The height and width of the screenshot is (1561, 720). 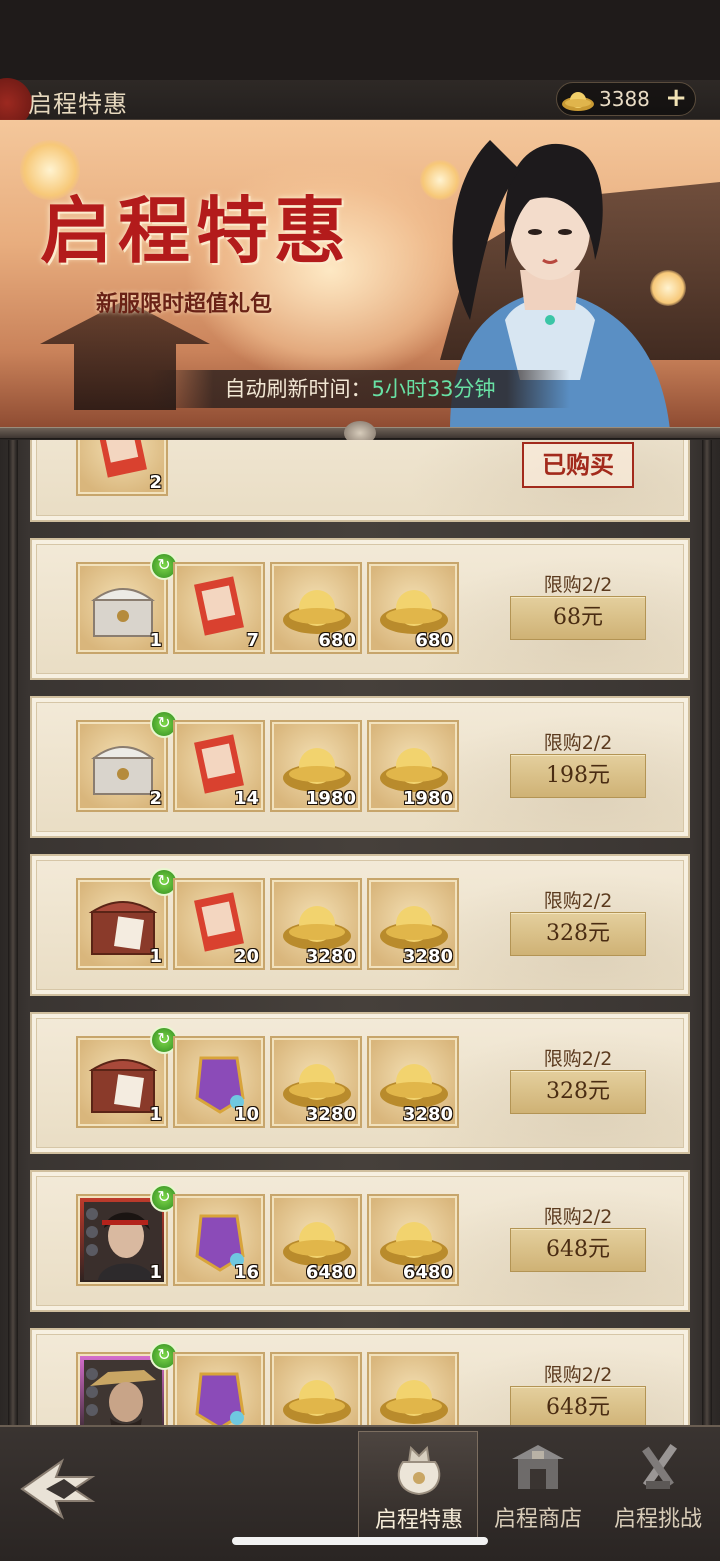 I want to click on item-quantity: 14, so click(x=246, y=798).